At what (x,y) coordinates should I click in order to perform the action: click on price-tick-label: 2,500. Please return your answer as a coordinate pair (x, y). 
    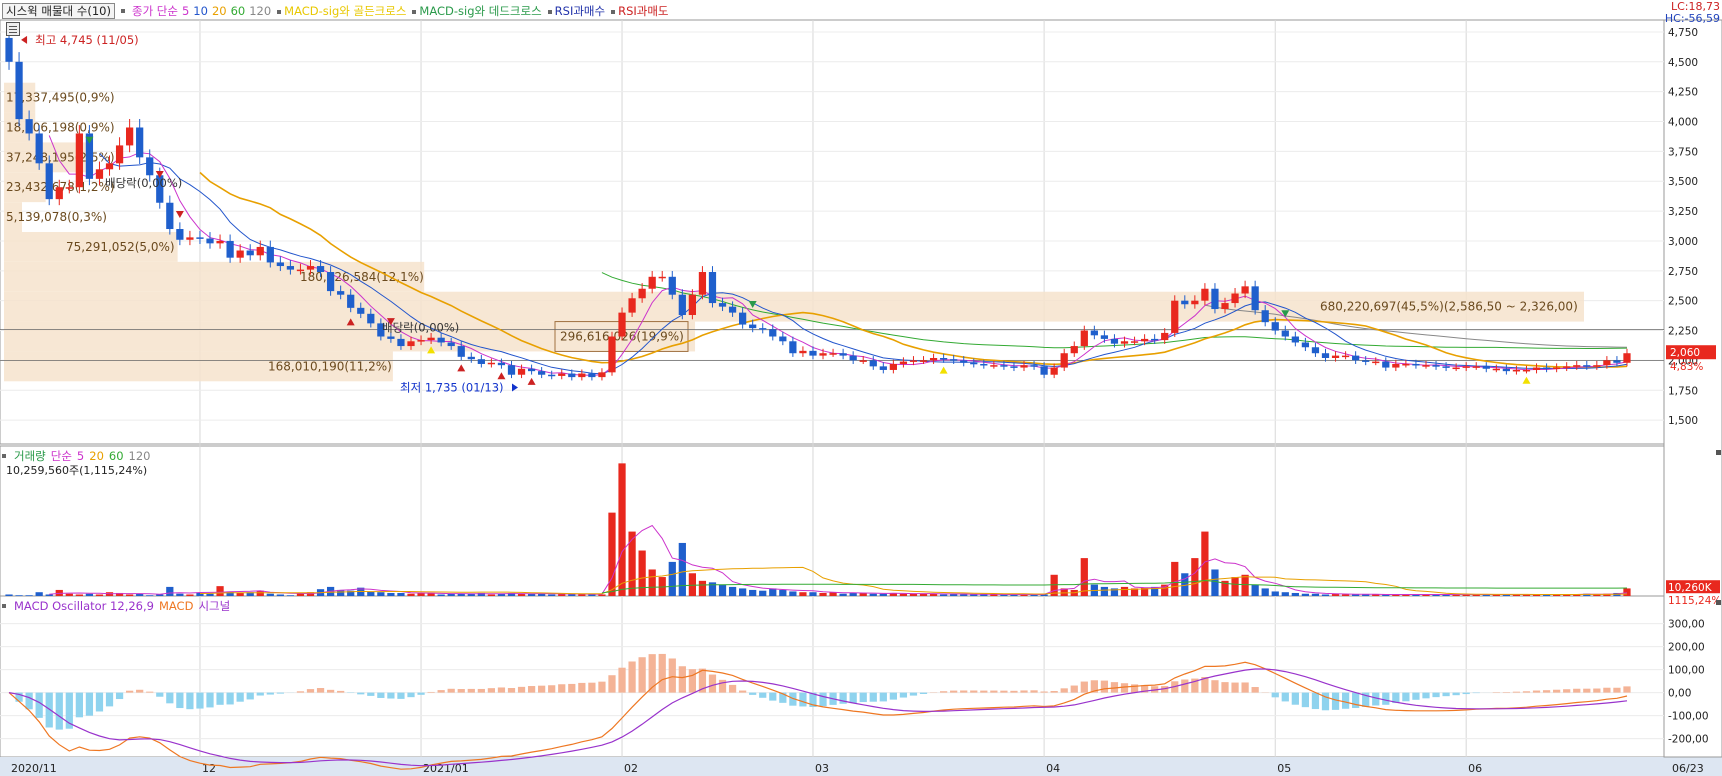
    Looking at the image, I should click on (1683, 302).